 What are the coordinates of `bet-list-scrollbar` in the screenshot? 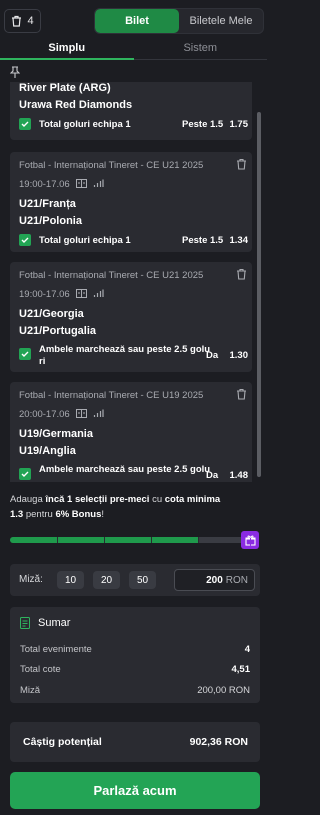 It's located at (259, 294).